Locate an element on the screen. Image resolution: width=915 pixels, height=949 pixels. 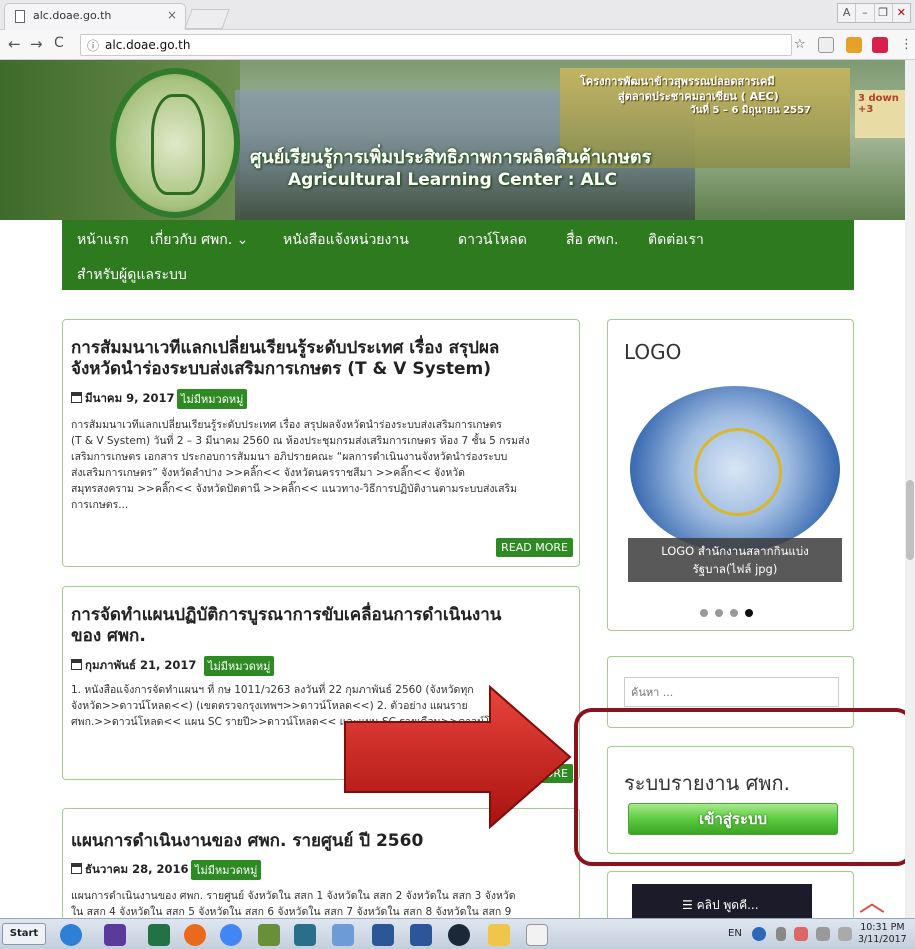
window-controls: A – ❐ ✕ is located at coordinates (874, 13).